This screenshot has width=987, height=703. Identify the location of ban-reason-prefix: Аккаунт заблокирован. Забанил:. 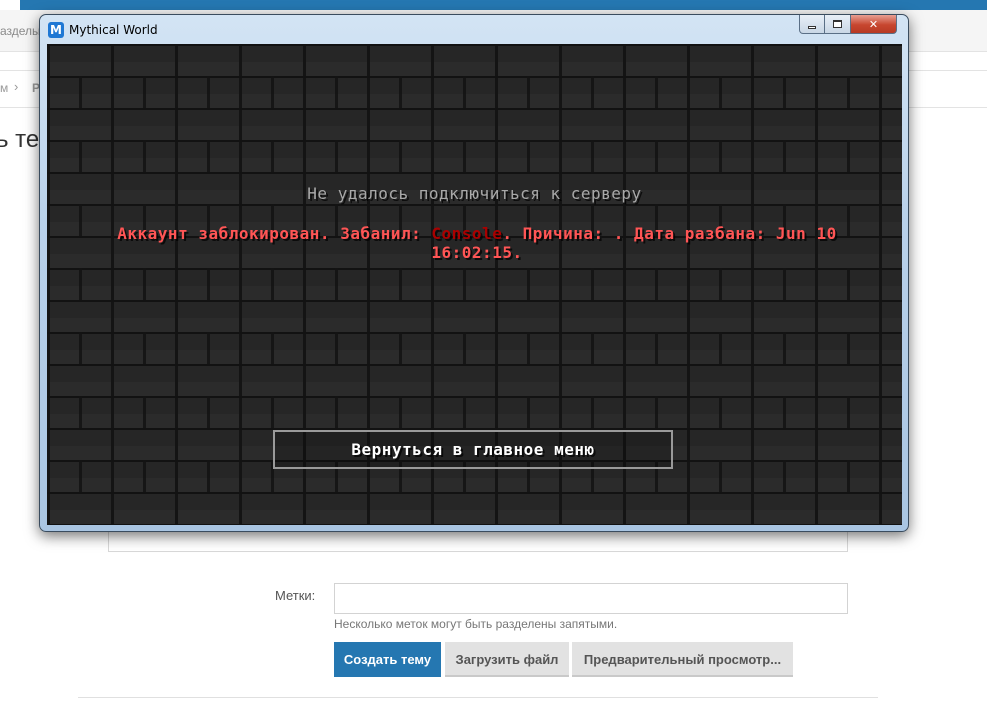
(274, 233).